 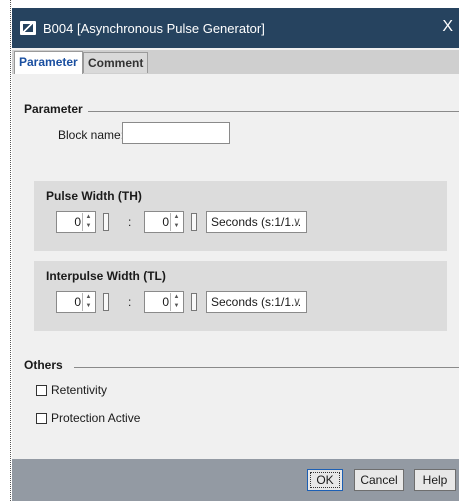 I want to click on protection-active-checkbox, so click(x=41, y=418).